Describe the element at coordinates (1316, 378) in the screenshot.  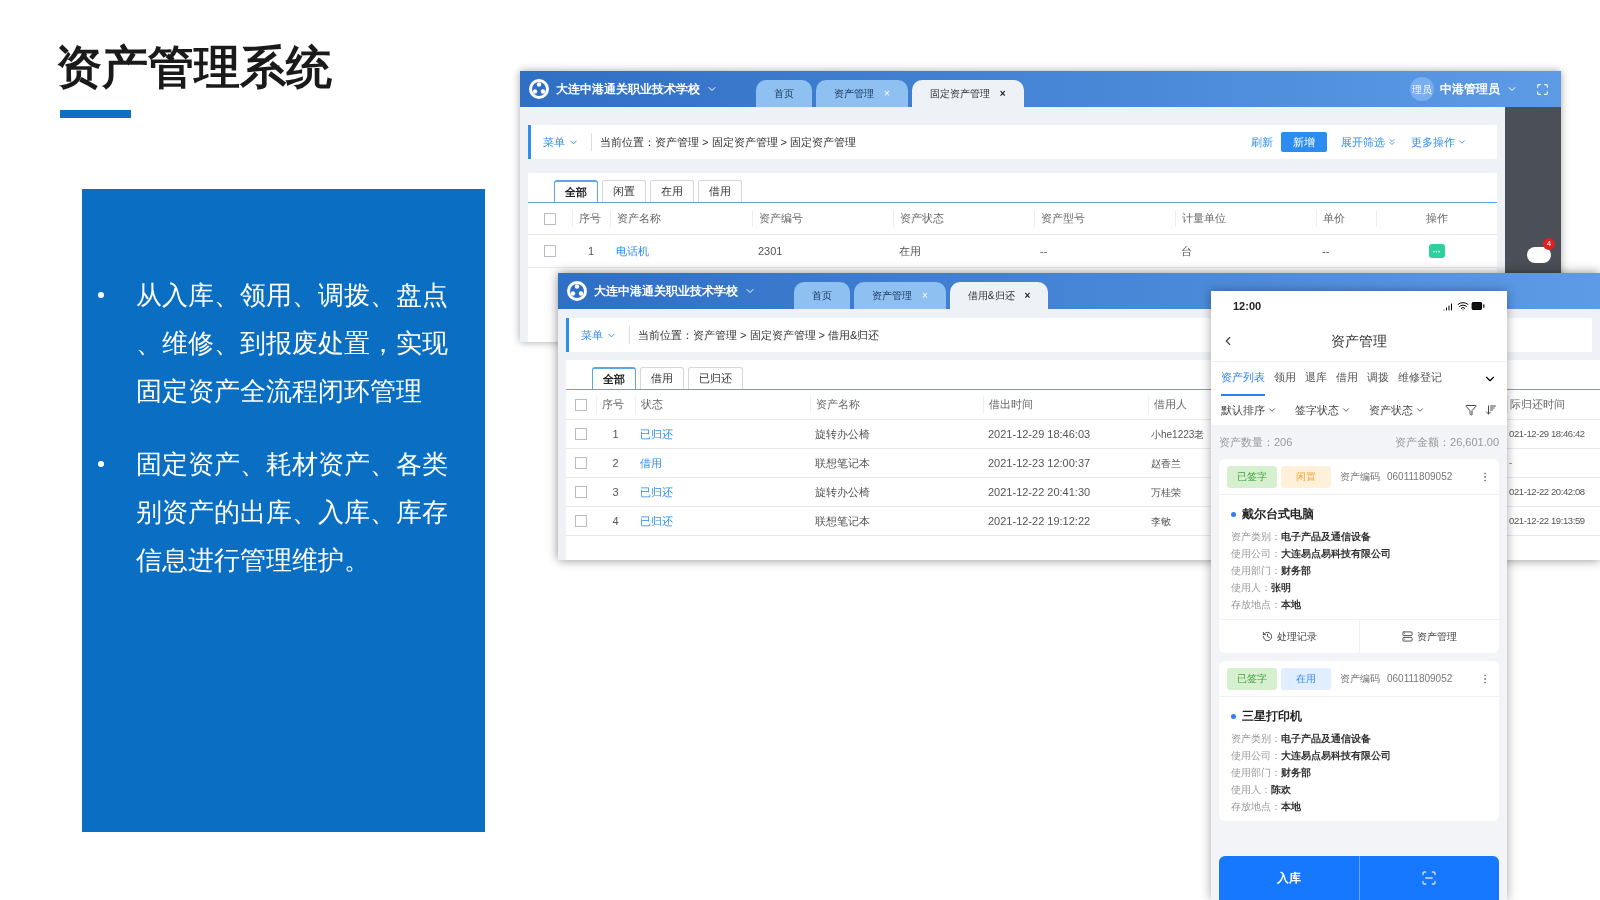
I see `phone-tab: 退库` at that location.